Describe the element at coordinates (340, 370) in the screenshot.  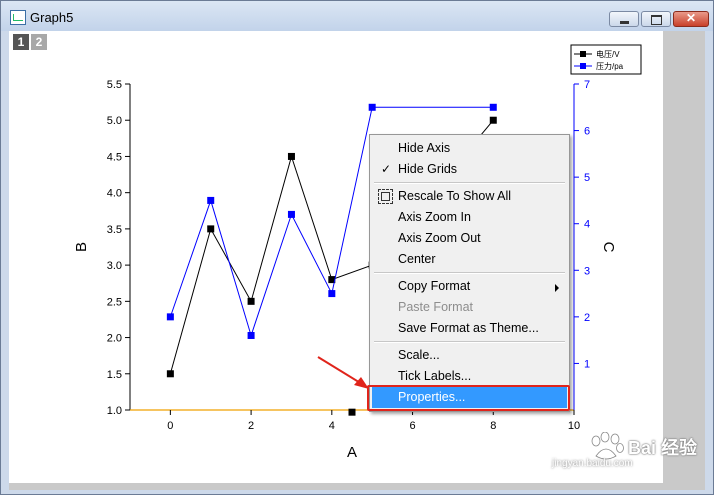
I see `annotation-arrow-line` at that location.